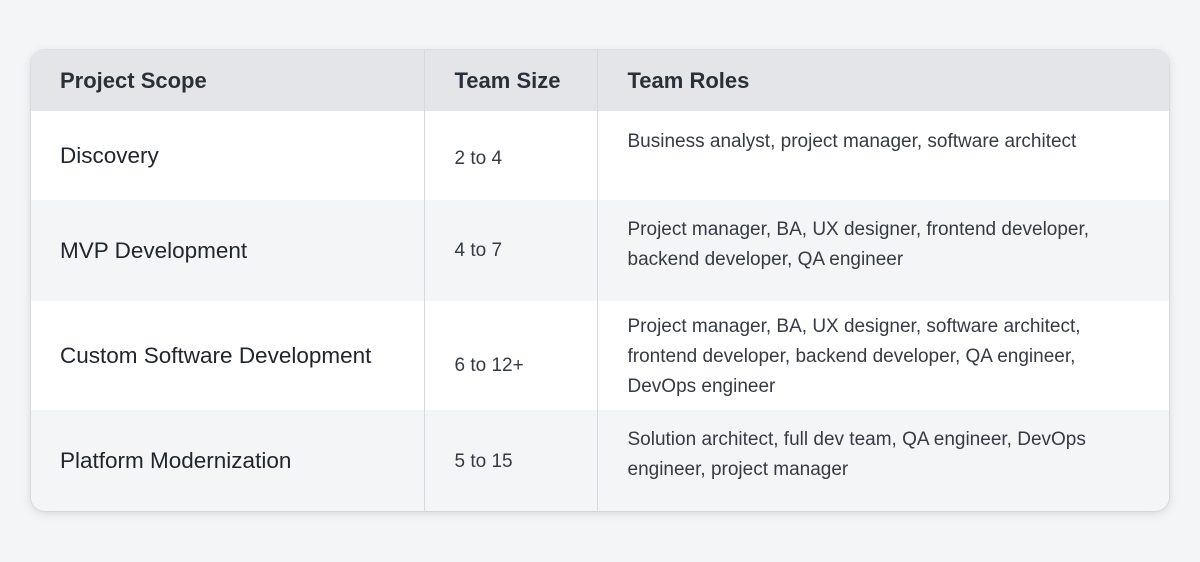 This screenshot has width=1200, height=562. I want to click on project-scope-cell: Platform Modernization, so click(228, 460).